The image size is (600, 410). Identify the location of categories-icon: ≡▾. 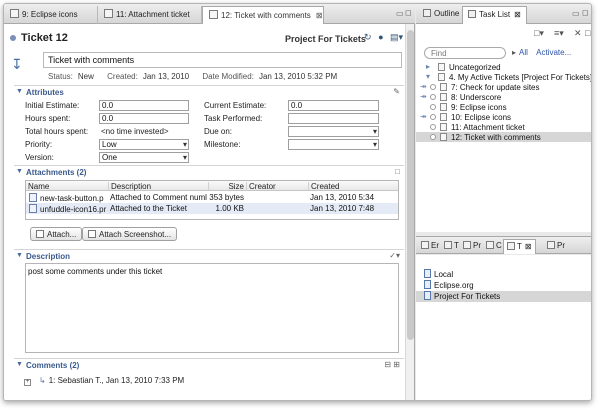
(559, 33).